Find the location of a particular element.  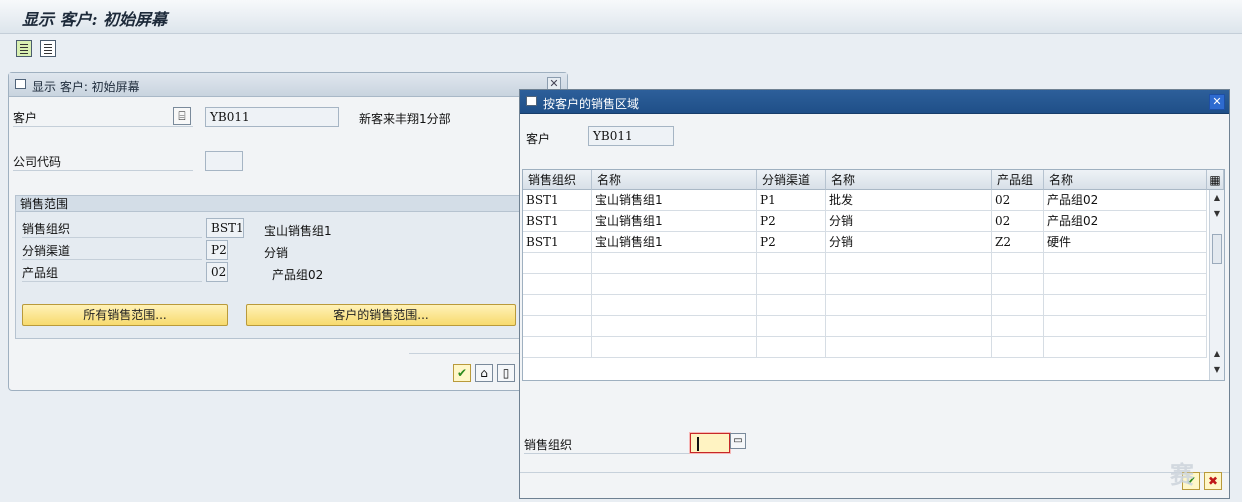

division-desc: 产品组02 is located at coordinates (298, 275).